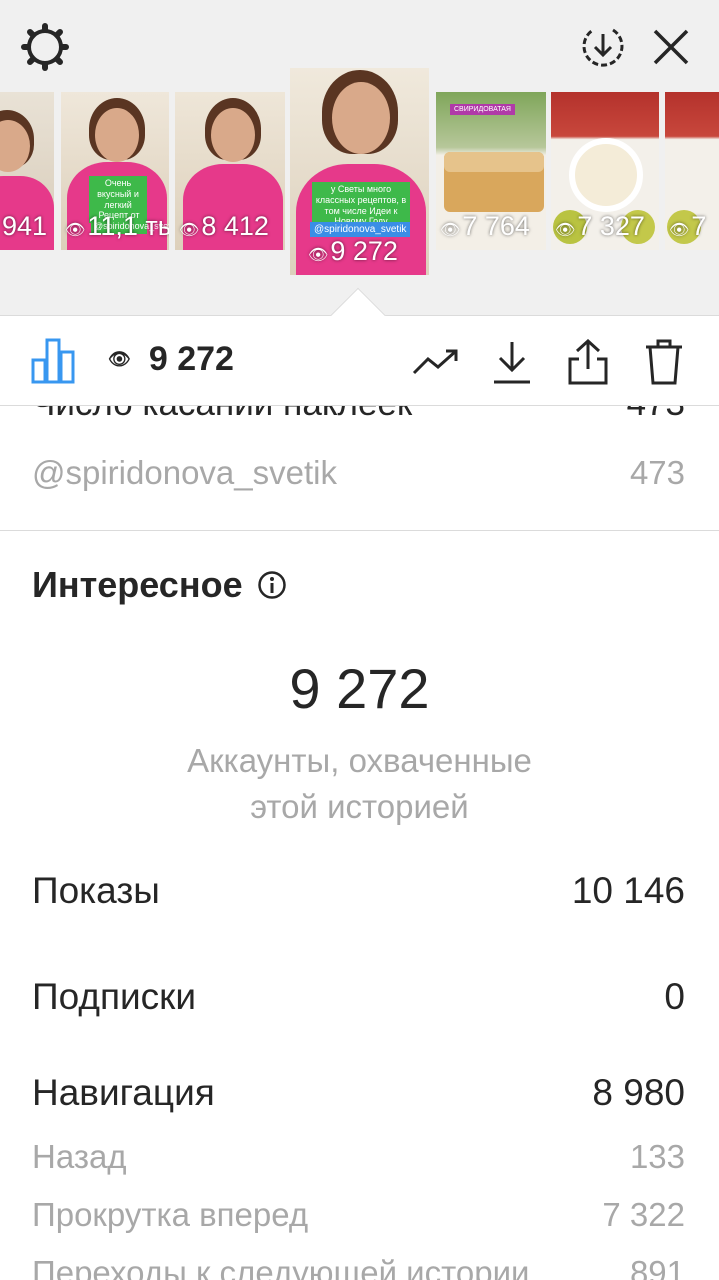 Image resolution: width=719 pixels, height=1280 pixels. I want to click on impressions-value: 10 146, so click(628, 890).